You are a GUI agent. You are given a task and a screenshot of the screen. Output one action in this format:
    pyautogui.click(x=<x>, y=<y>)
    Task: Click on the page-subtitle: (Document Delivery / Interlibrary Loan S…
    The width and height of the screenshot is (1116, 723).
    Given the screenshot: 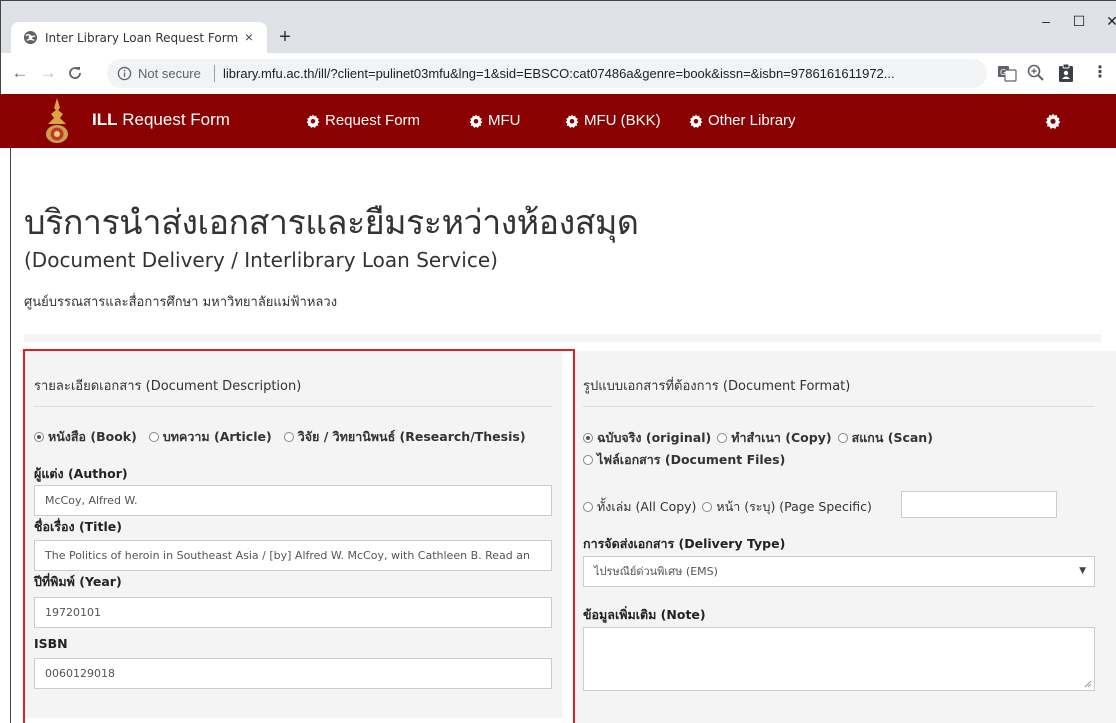 What is the action you would take?
    pyautogui.click(x=261, y=260)
    